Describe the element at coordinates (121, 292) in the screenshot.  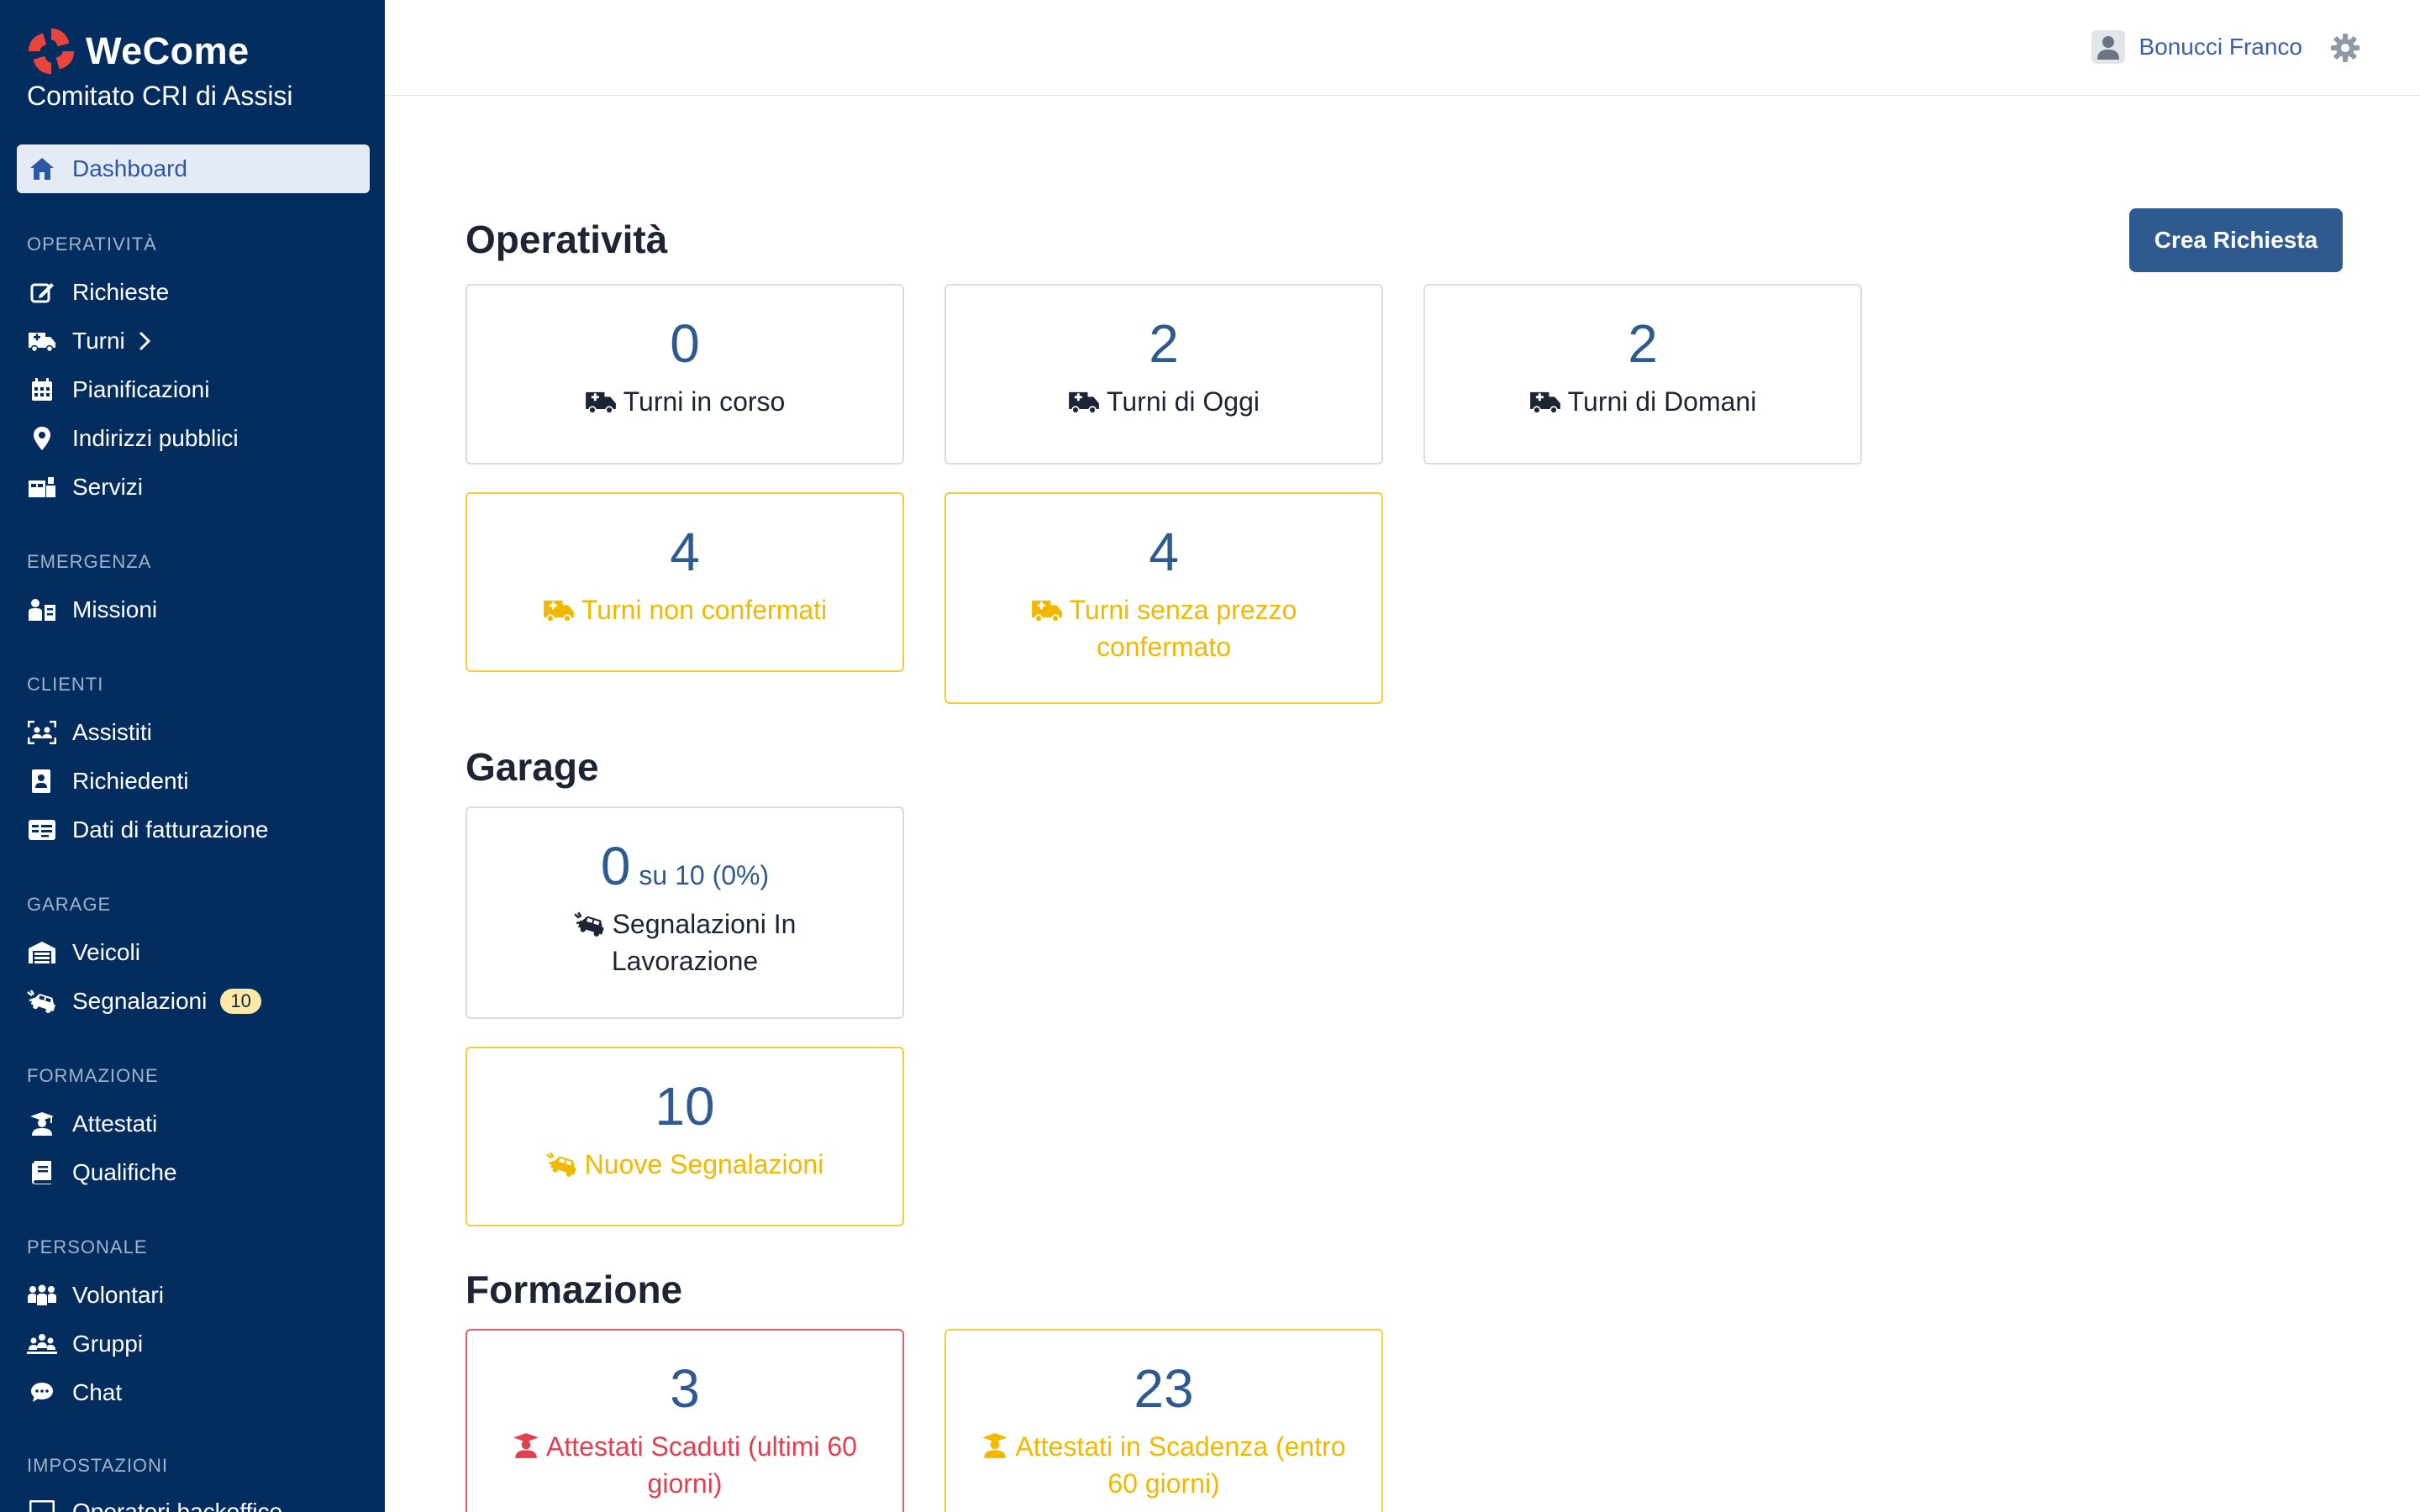
I see `sidebar-item-label: Richieste` at that location.